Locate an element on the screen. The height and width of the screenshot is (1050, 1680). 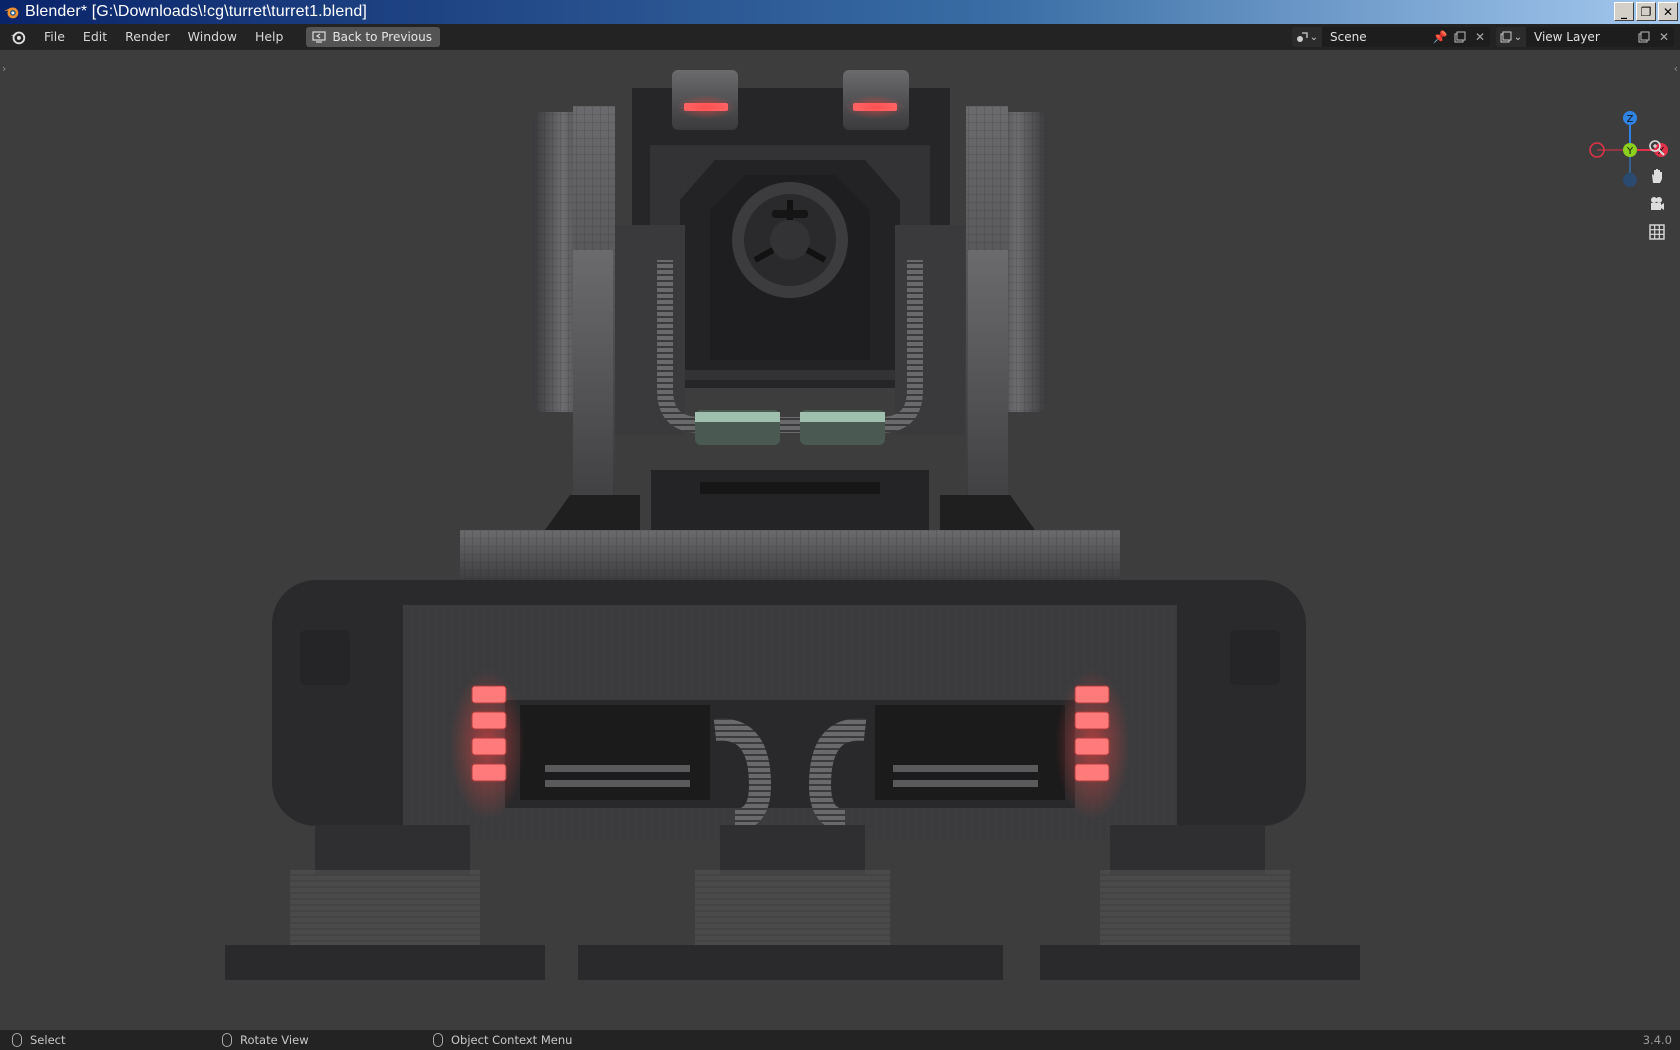
mouse-right-icon is located at coordinates (438, 1040).